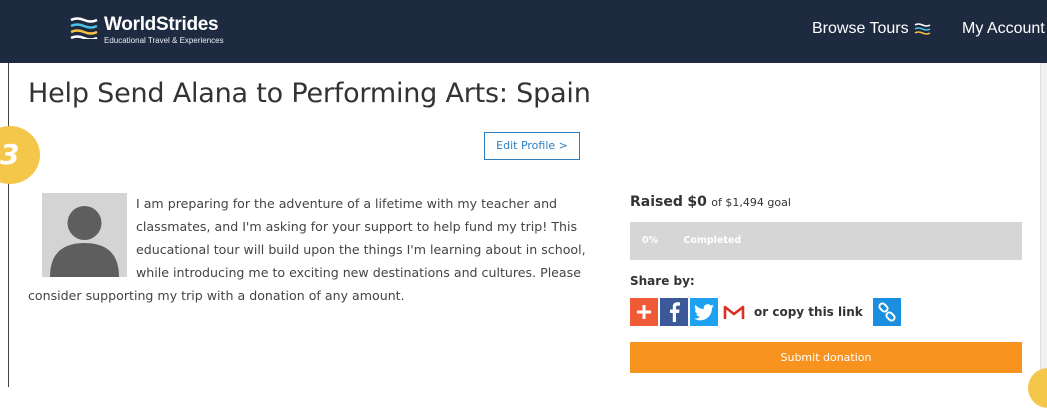  I want to click on twitter-icon, so click(704, 311).